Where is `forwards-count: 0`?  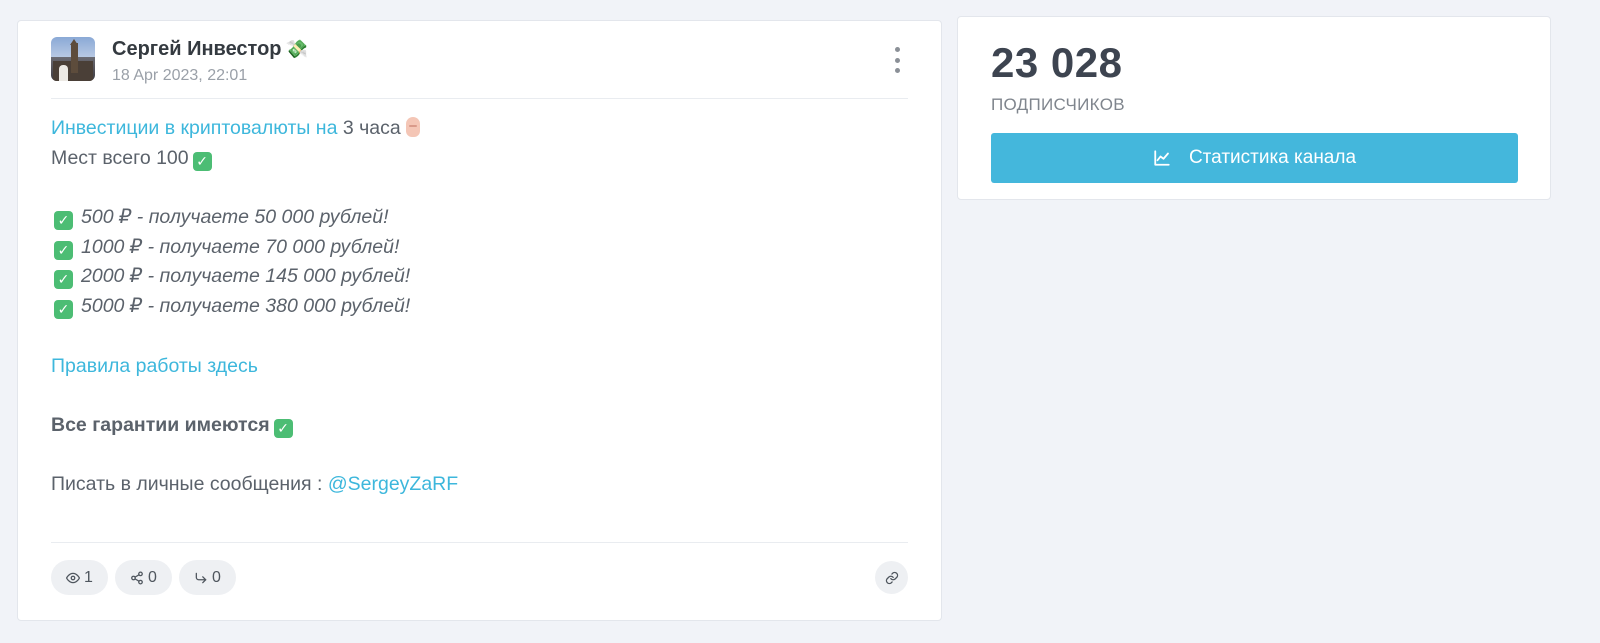
forwards-count: 0 is located at coordinates (216, 577).